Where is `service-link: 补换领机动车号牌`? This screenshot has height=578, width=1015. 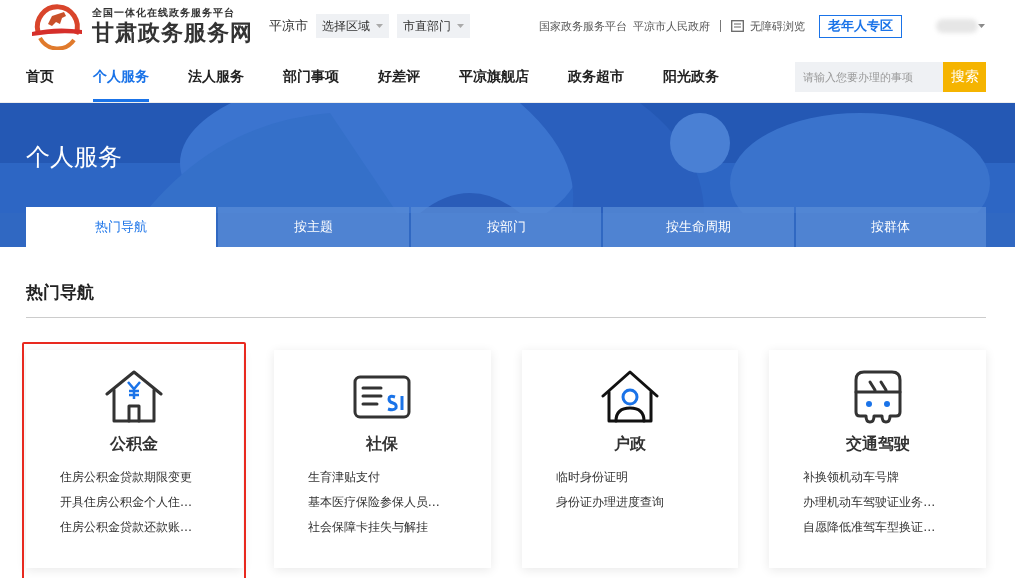
service-link: 补换领机动车号牌 is located at coordinates (894, 477).